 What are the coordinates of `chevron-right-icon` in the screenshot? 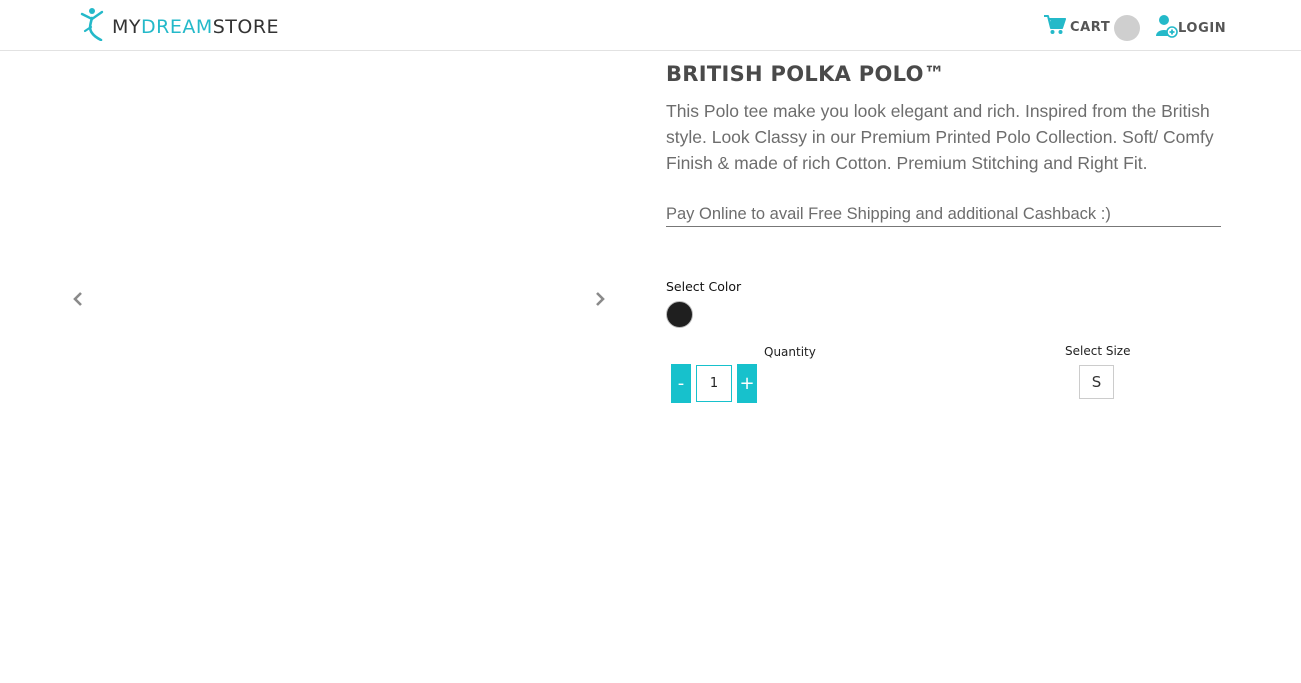 It's located at (600, 301).